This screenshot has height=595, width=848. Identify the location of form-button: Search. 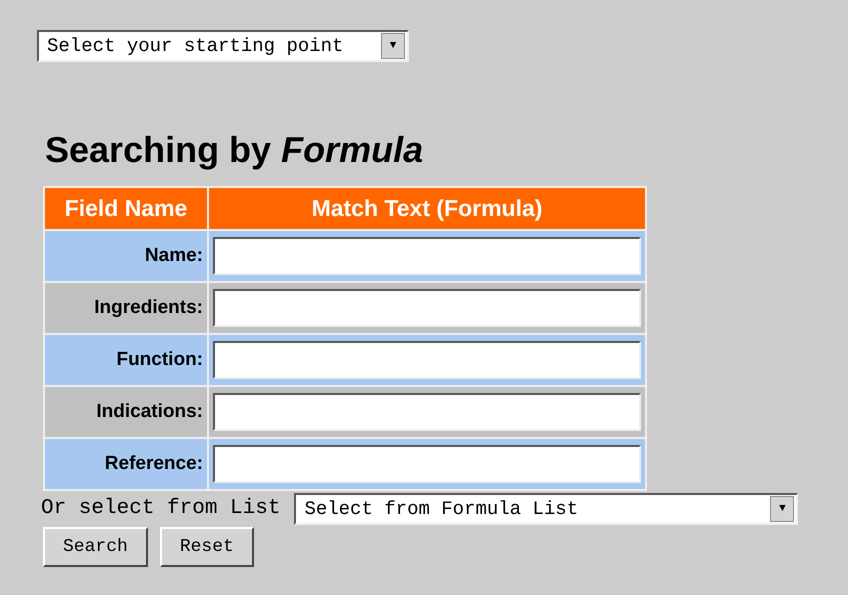
(95, 547).